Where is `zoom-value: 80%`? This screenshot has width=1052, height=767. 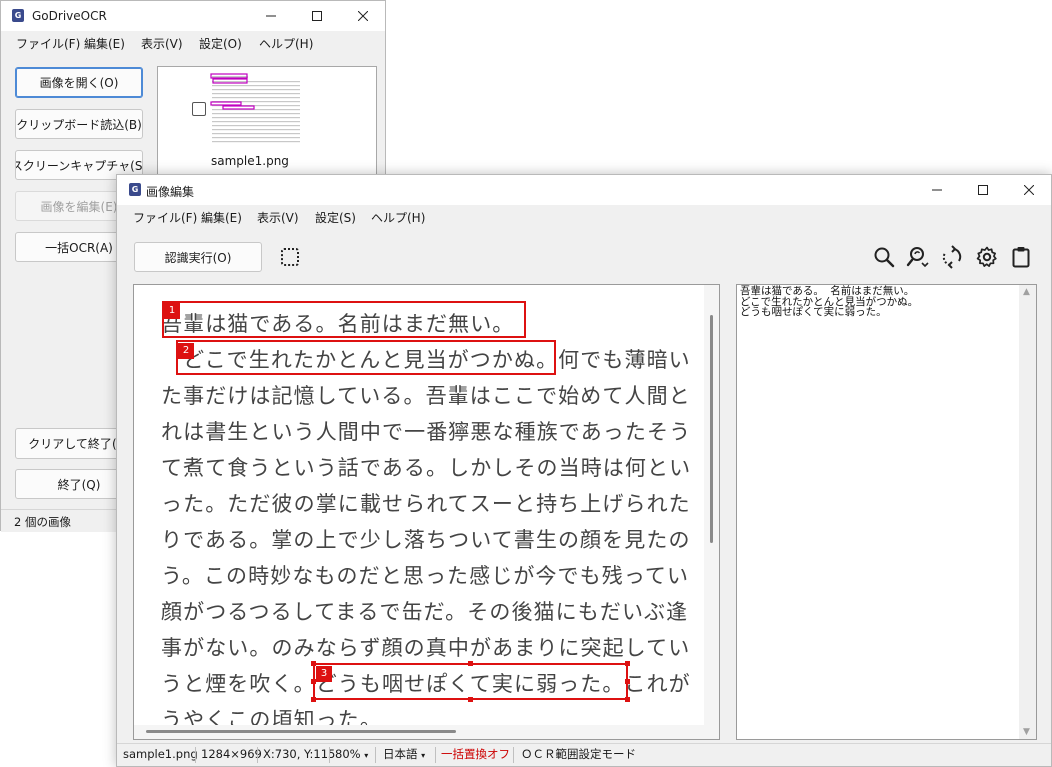 zoom-value: 80% is located at coordinates (348, 754).